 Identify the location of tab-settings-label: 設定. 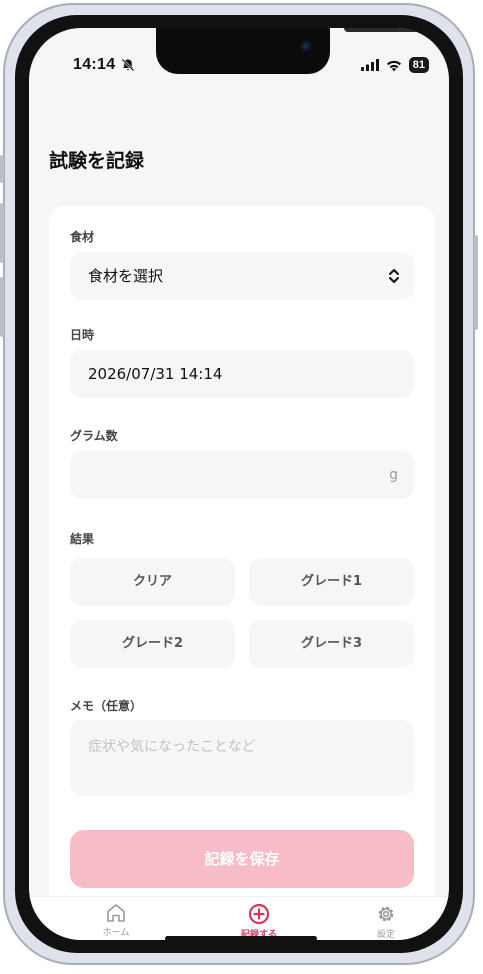
(385, 935).